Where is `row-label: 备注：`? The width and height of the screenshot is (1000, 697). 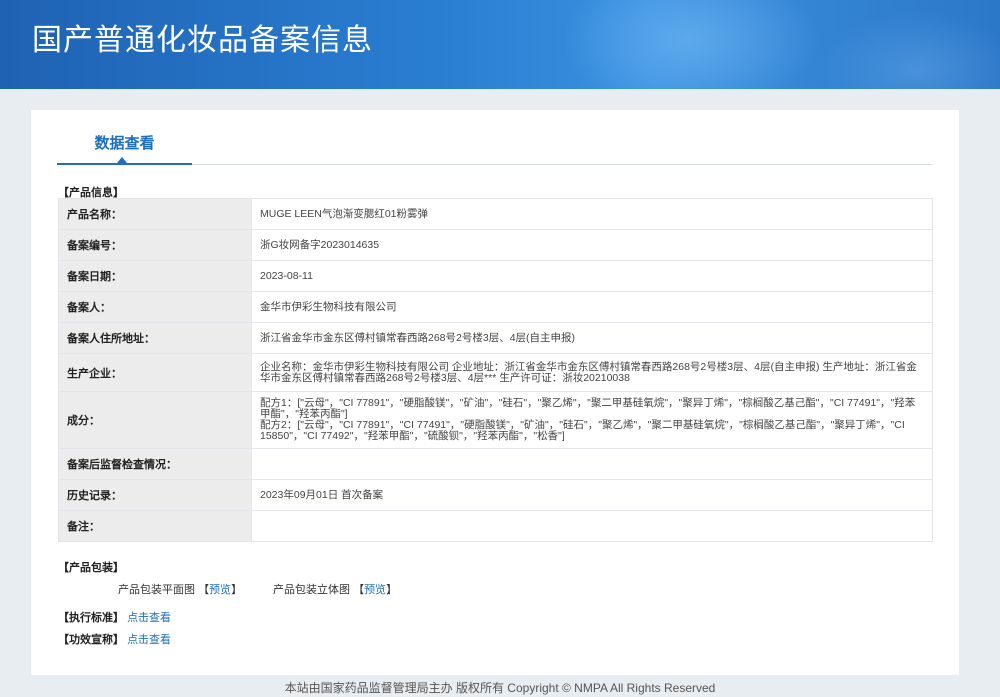 row-label: 备注： is located at coordinates (155, 526).